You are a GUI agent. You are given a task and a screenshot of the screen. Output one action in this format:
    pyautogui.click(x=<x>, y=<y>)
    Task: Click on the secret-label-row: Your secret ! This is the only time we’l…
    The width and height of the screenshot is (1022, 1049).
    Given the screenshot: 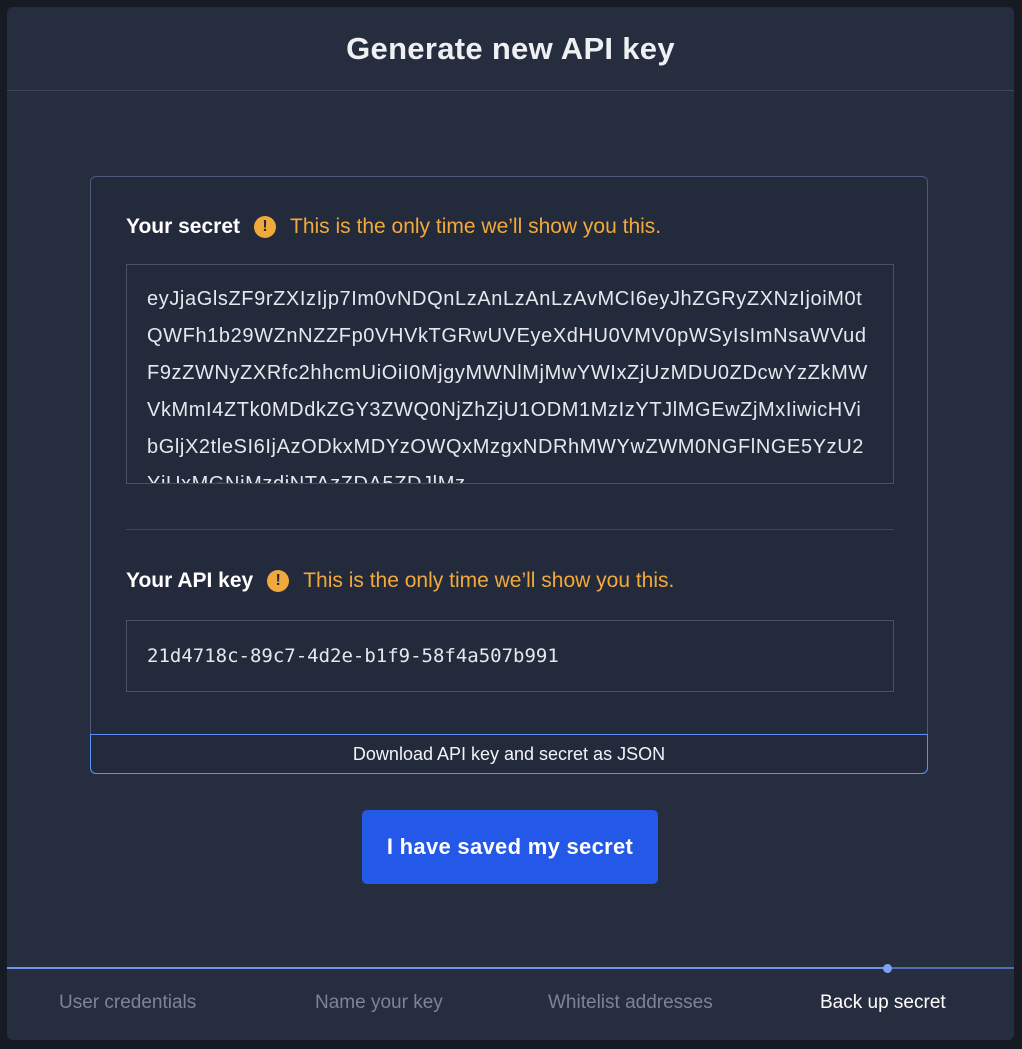 What is the action you would take?
    pyautogui.click(x=393, y=227)
    